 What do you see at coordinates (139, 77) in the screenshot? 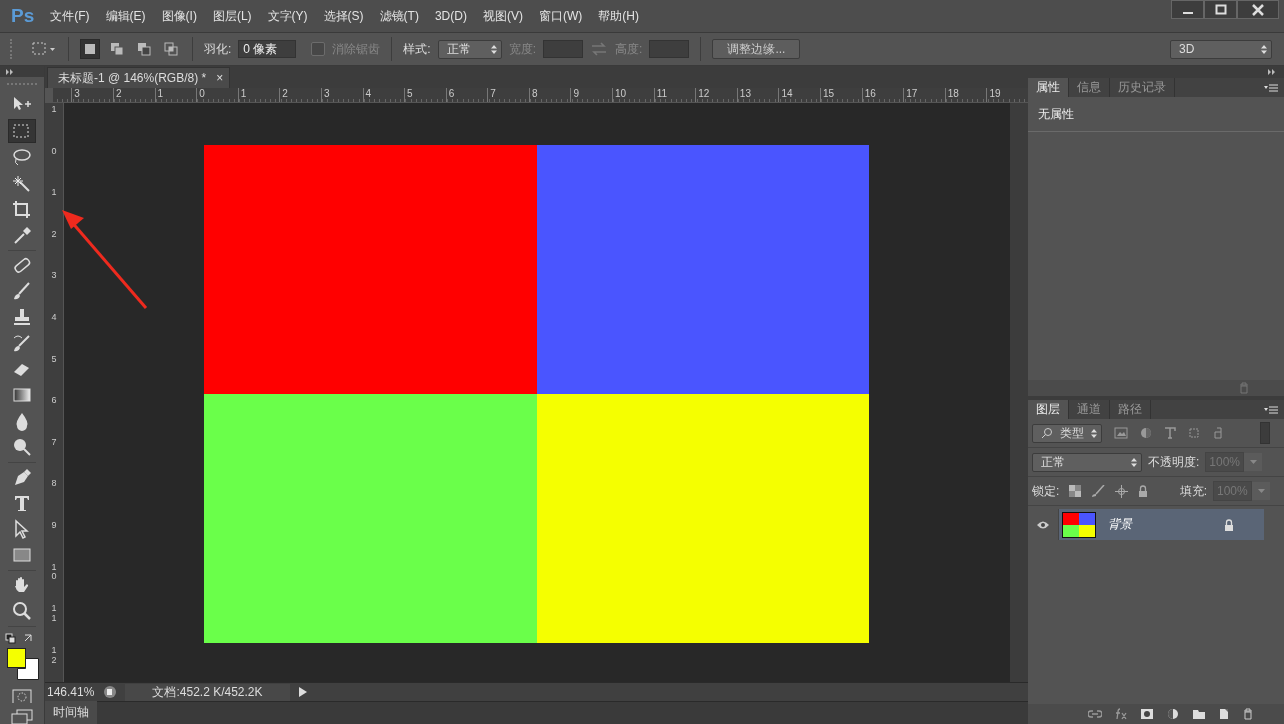
I see `document-tab: 未标题-1 @ 146%(RGB/8) * ×` at bounding box center [139, 77].